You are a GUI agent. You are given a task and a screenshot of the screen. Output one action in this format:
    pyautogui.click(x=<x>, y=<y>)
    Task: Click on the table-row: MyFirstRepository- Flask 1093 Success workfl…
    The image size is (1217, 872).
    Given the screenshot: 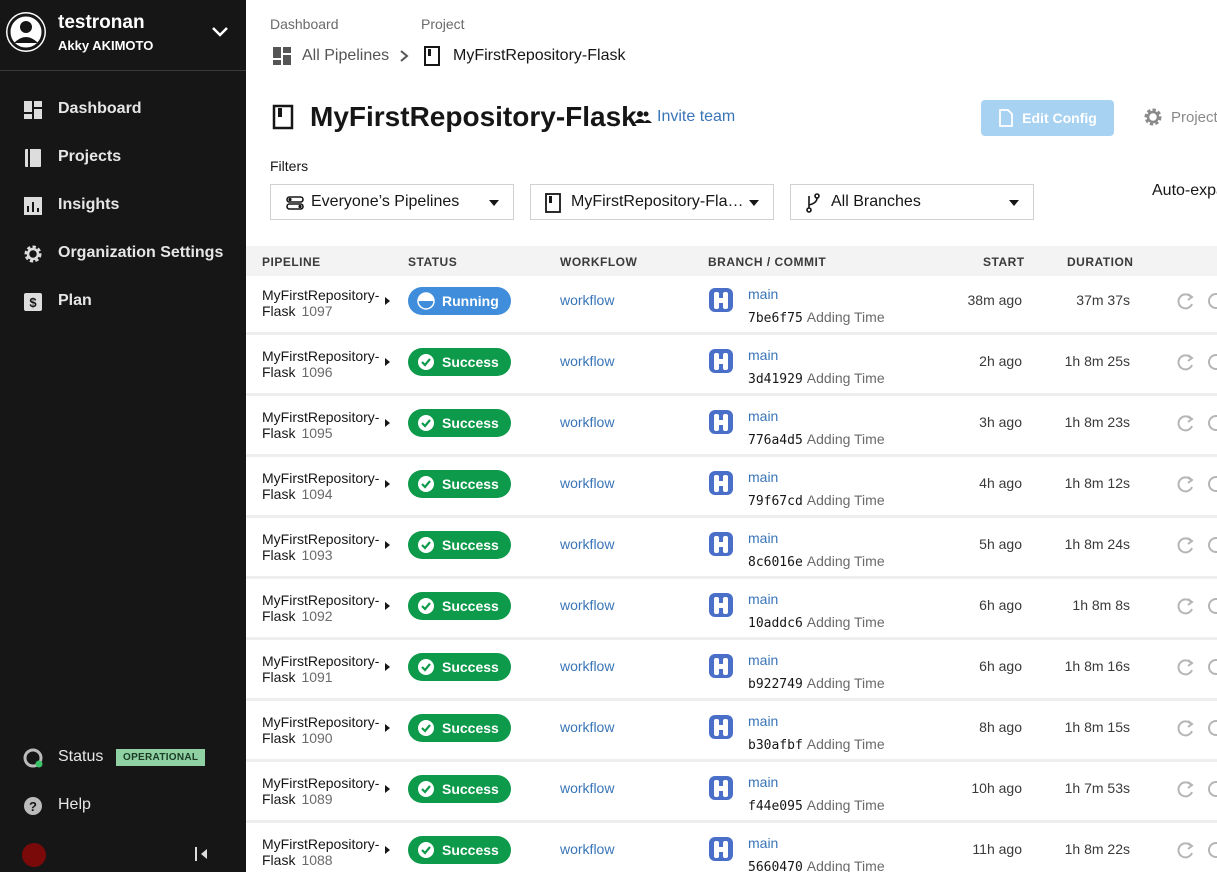 What is the action you would take?
    pyautogui.click(x=731, y=550)
    